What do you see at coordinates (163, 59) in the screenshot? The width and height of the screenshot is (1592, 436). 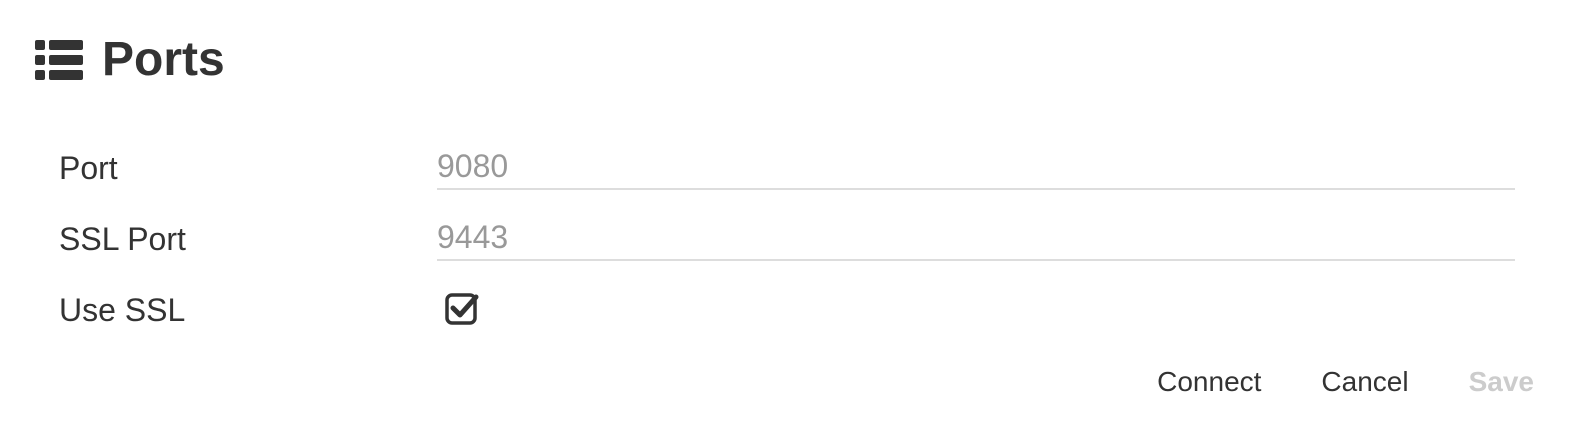 I see `page-title: Ports` at bounding box center [163, 59].